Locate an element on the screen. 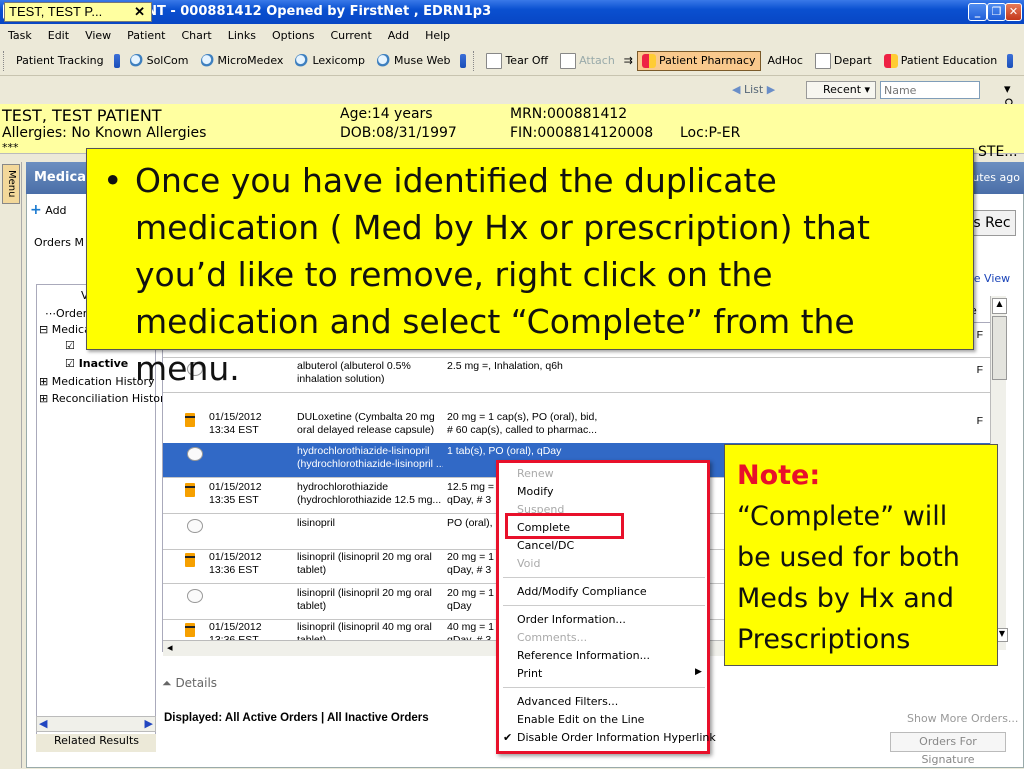 The width and height of the screenshot is (1024, 769). context-menu-item-enable-edit-on-the-line: Enable Edit on the Line is located at coordinates (580, 719).